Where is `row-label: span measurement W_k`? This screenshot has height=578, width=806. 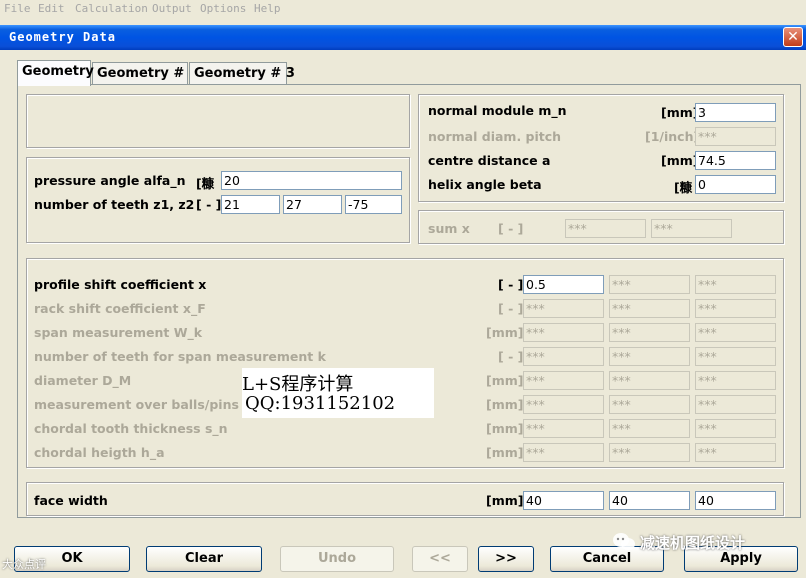 row-label: span measurement W_k is located at coordinates (118, 332).